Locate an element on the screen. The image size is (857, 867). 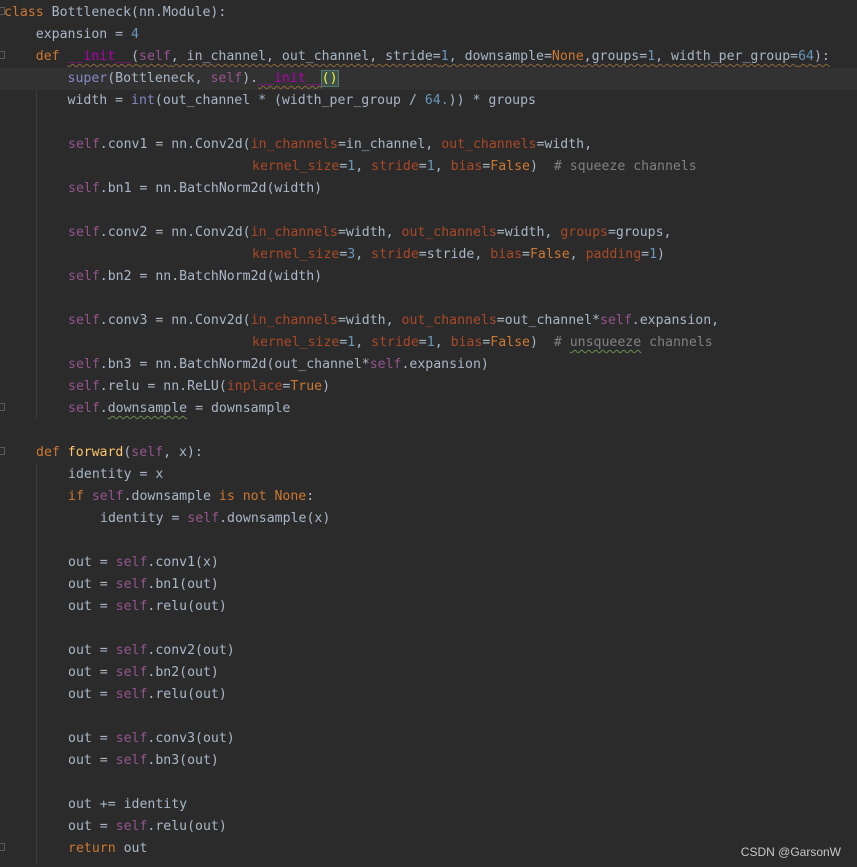
code-text: (Bottleneck, is located at coordinates (159, 78).